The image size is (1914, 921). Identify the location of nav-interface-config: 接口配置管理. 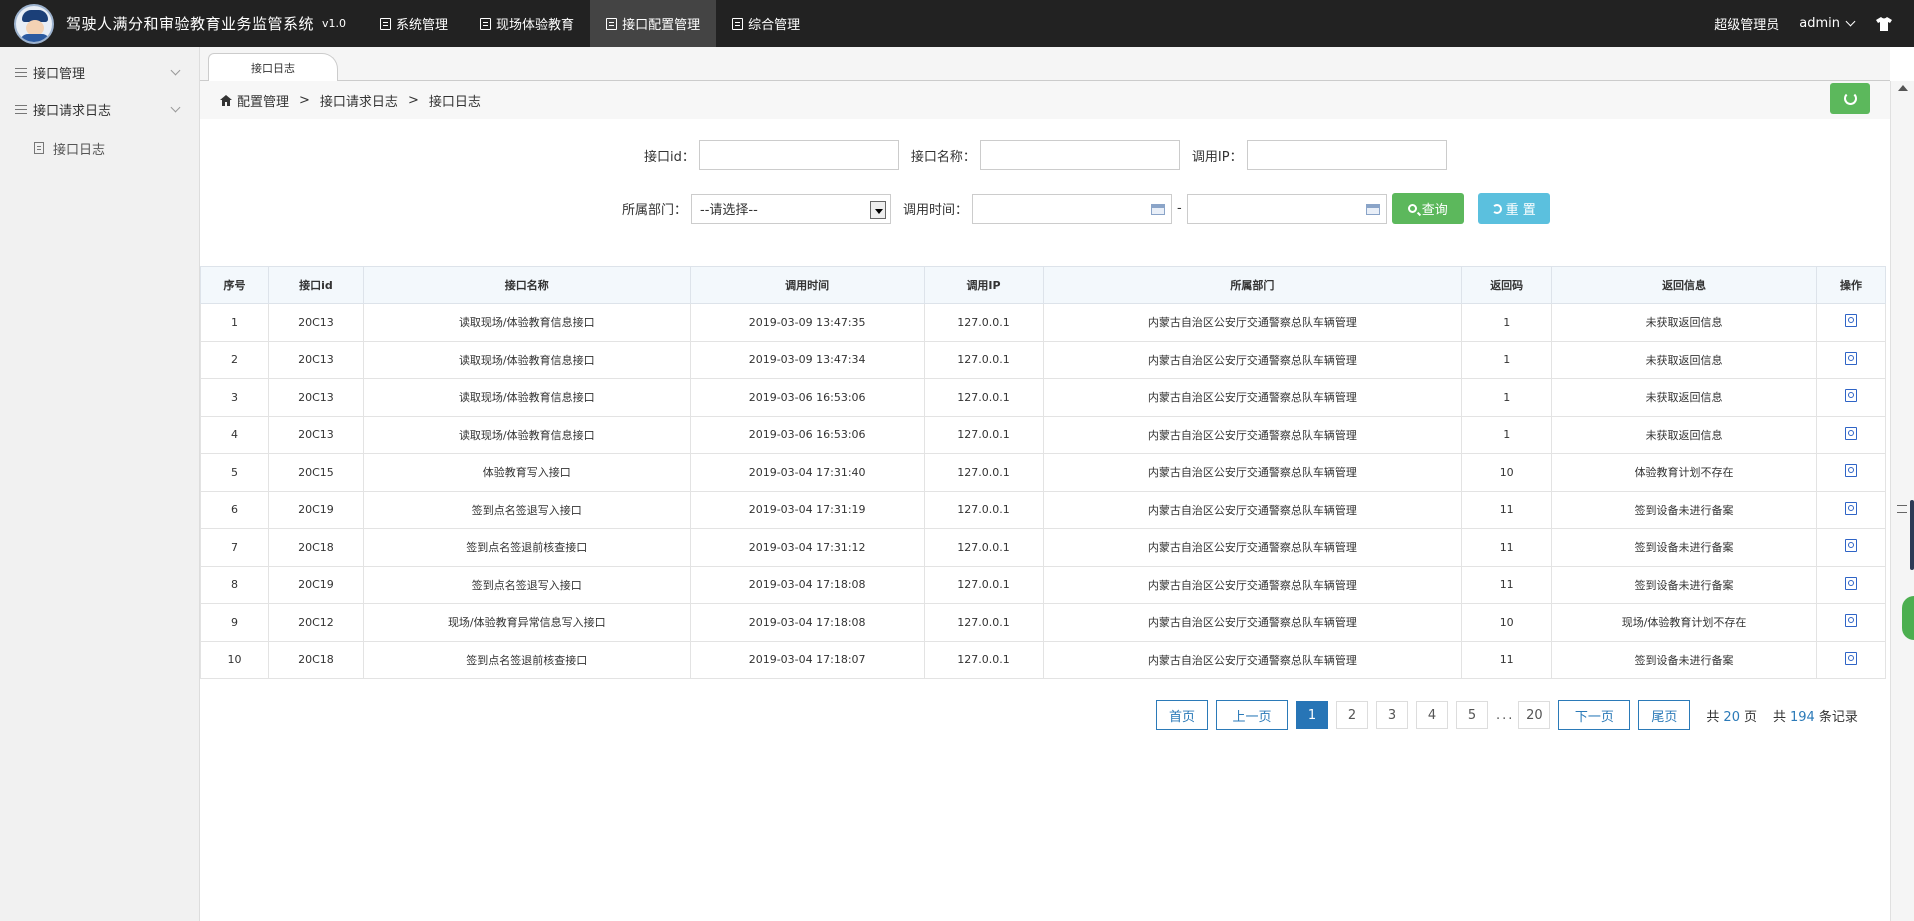
(653, 23).